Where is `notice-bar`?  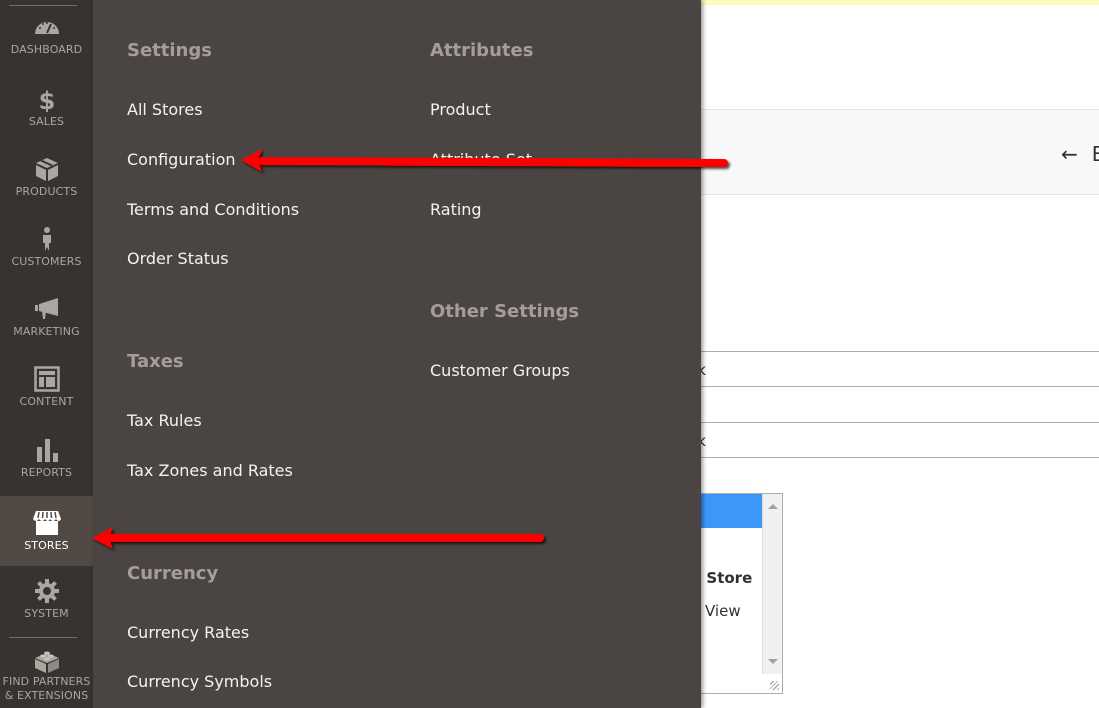 notice-bar is located at coordinates (900, 2).